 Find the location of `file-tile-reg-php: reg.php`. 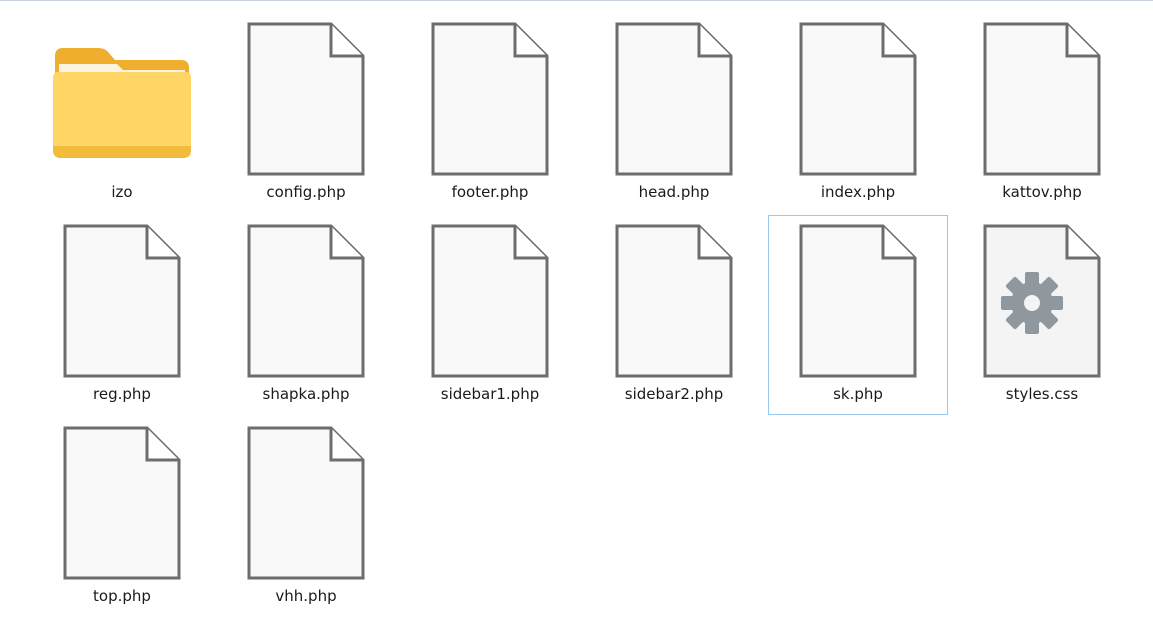

file-tile-reg-php: reg.php is located at coordinates (122, 315).